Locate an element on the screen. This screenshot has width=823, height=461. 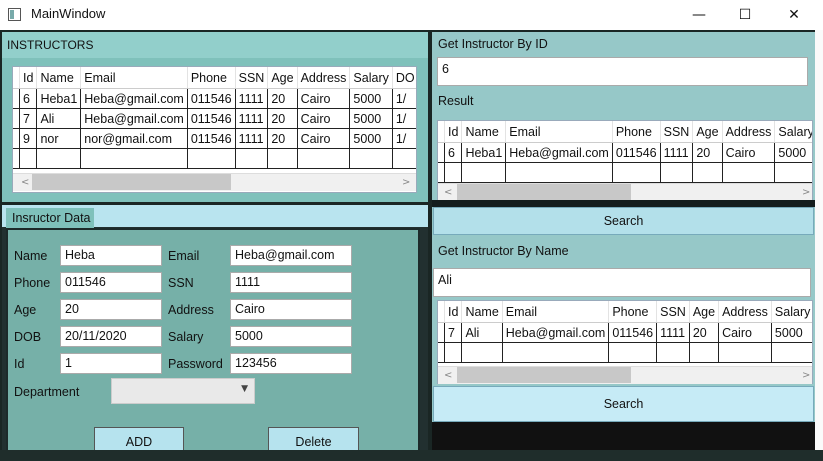
email-field: Heba@gmail.com is located at coordinates (291, 255).